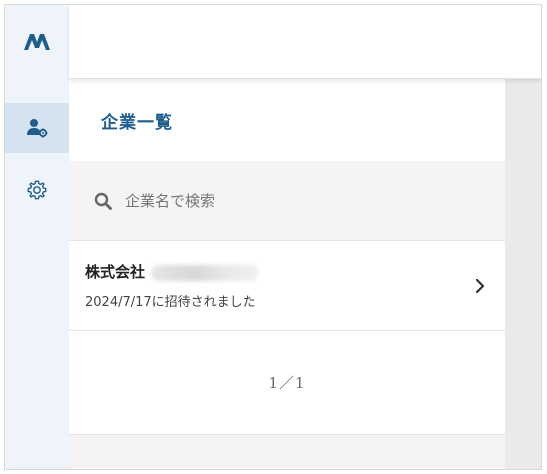 The image size is (547, 474). Describe the element at coordinates (480, 286) in the screenshot. I see `chevron-right-icon` at that location.